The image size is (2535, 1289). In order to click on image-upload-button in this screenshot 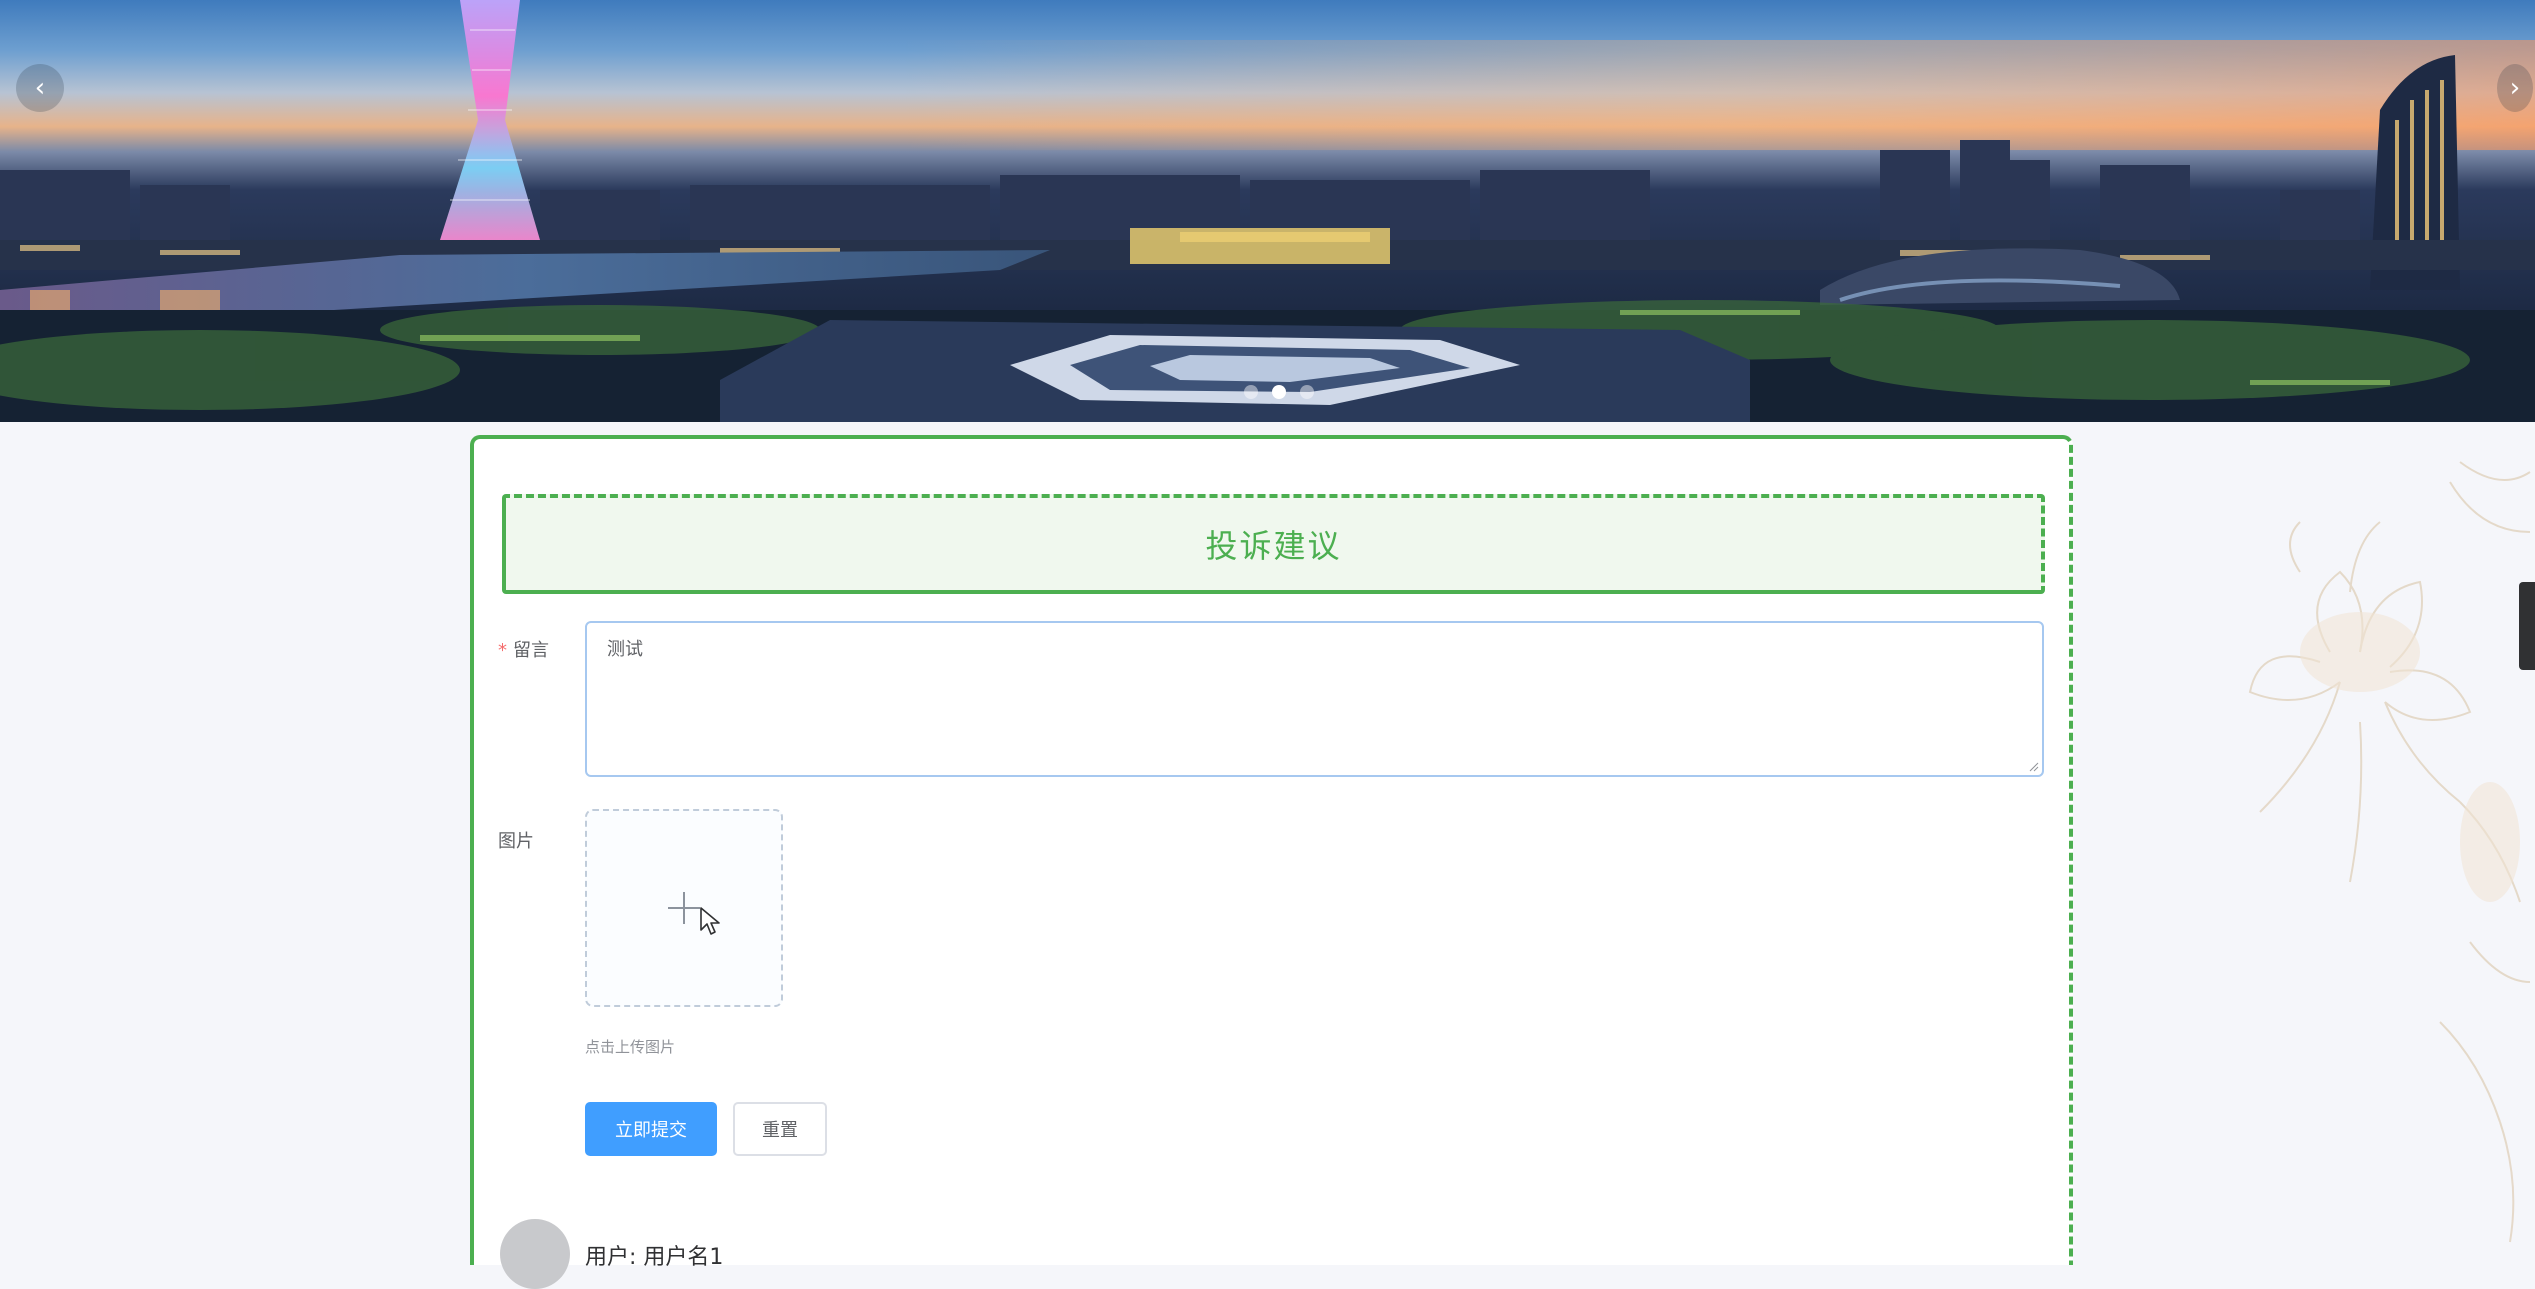, I will do `click(684, 908)`.